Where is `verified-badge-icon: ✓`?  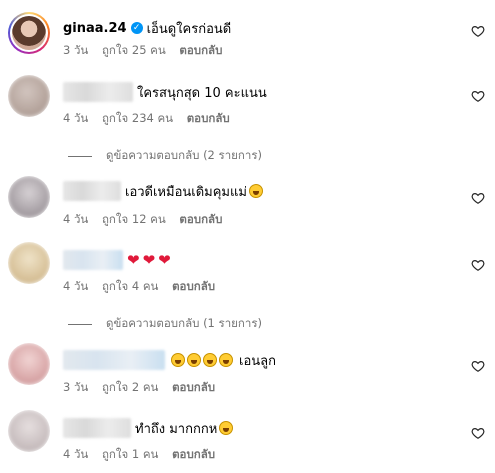
verified-badge-icon: ✓ is located at coordinates (136, 28).